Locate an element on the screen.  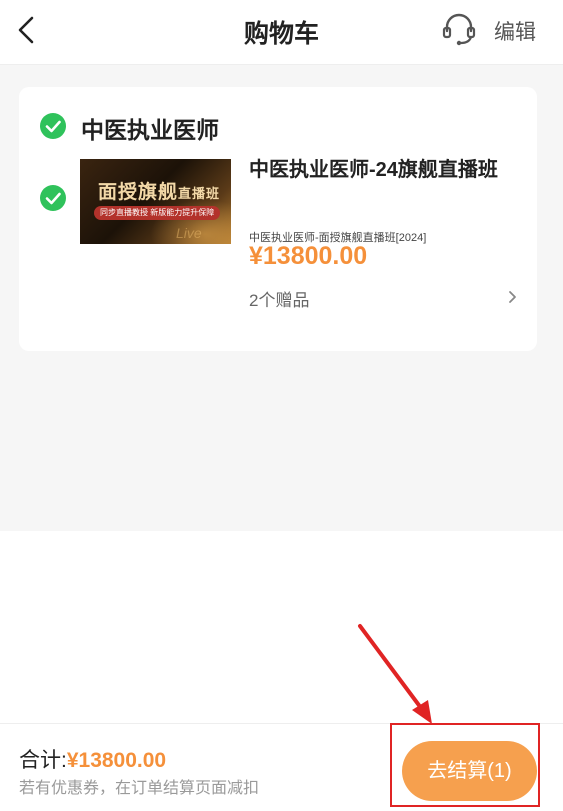
total-label: 合计:¥13800.00 is located at coordinates (92, 759).